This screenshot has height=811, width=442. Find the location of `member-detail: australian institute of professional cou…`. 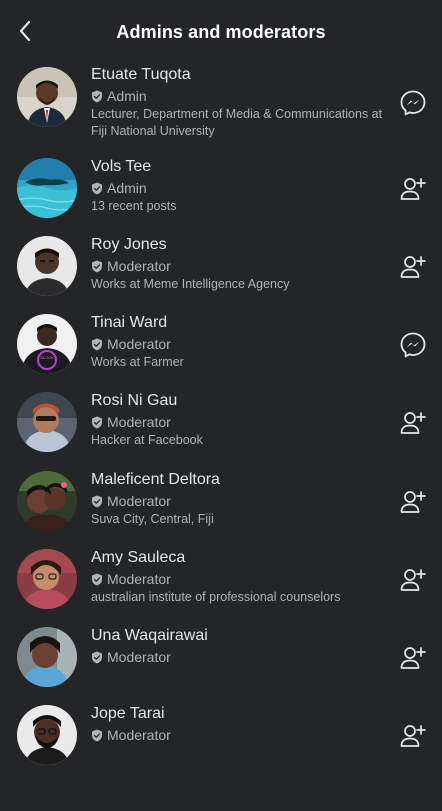

member-detail: australian institute of professional cou… is located at coordinates (216, 597).